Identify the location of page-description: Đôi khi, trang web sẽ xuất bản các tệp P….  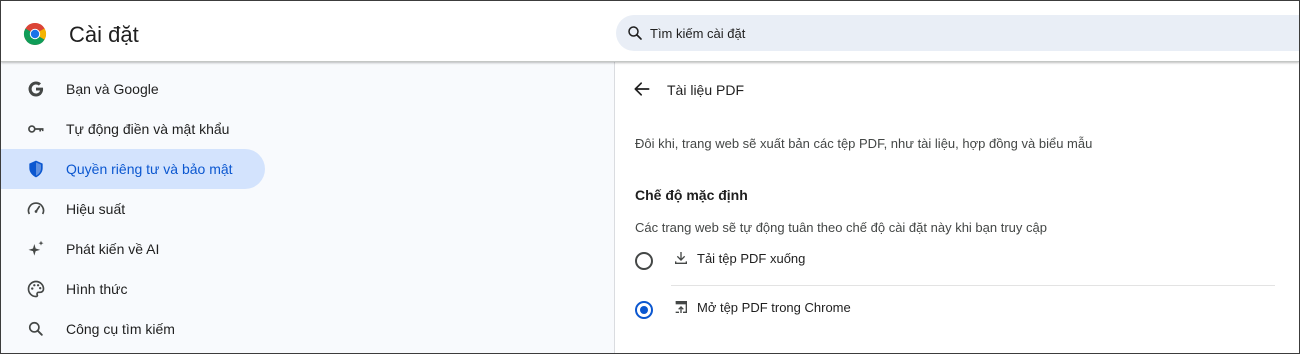
(864, 143).